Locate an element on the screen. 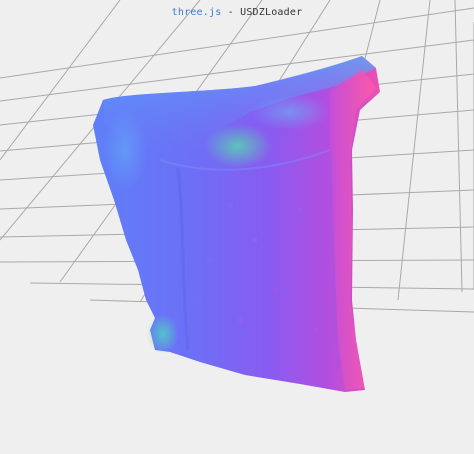 This screenshot has height=454, width=474. model-green-patch-lower is located at coordinates (163, 334).